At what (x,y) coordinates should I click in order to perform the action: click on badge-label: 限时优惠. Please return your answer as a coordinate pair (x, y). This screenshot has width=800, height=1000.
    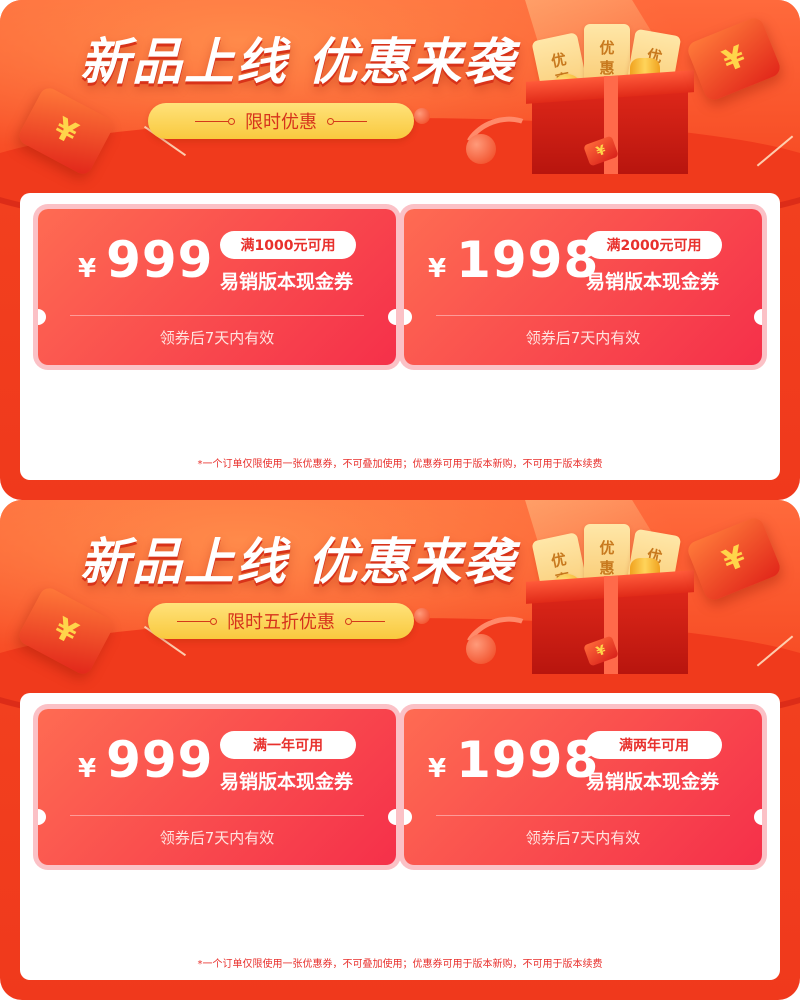
    Looking at the image, I should click on (281, 122).